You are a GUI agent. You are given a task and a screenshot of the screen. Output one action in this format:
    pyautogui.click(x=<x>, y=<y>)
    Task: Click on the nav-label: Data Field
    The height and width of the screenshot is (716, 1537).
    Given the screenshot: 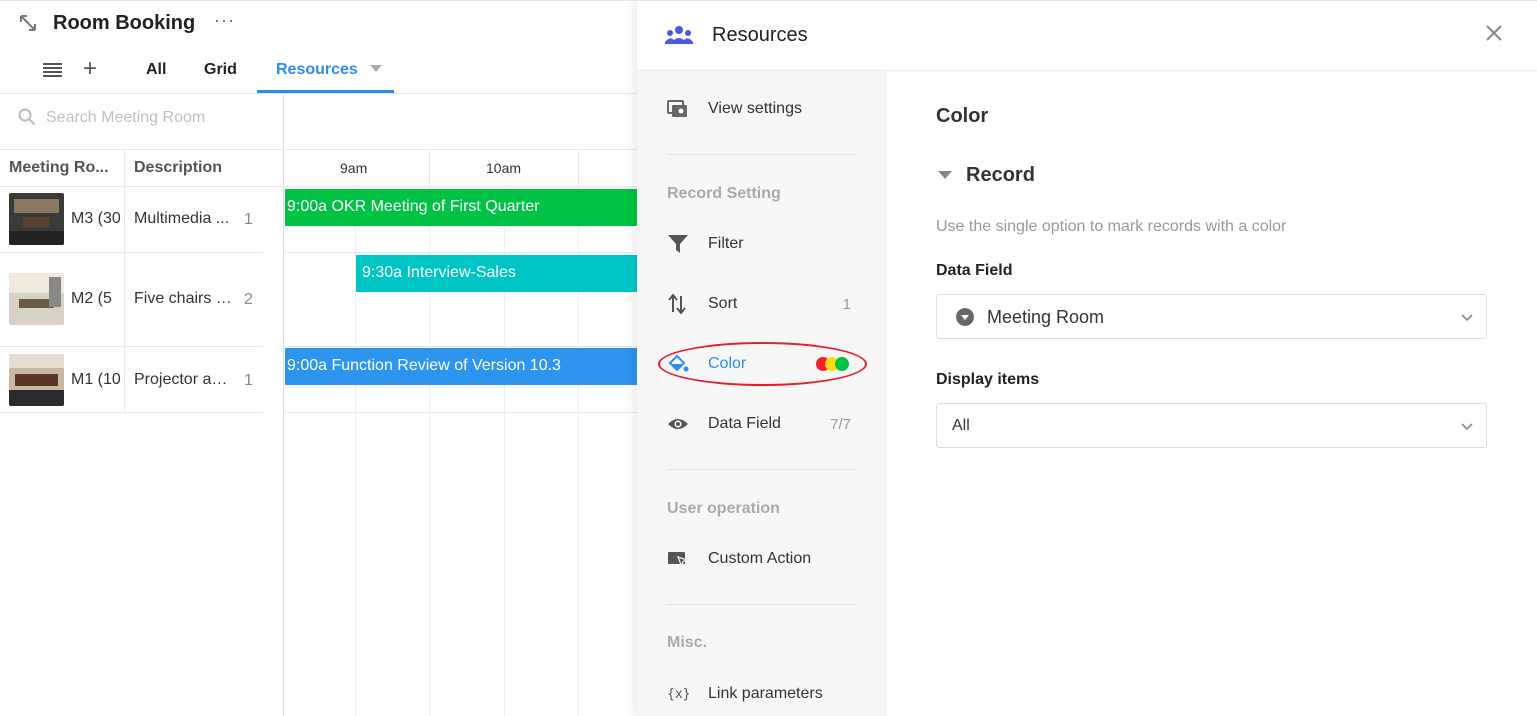 What is the action you would take?
    pyautogui.click(x=744, y=423)
    